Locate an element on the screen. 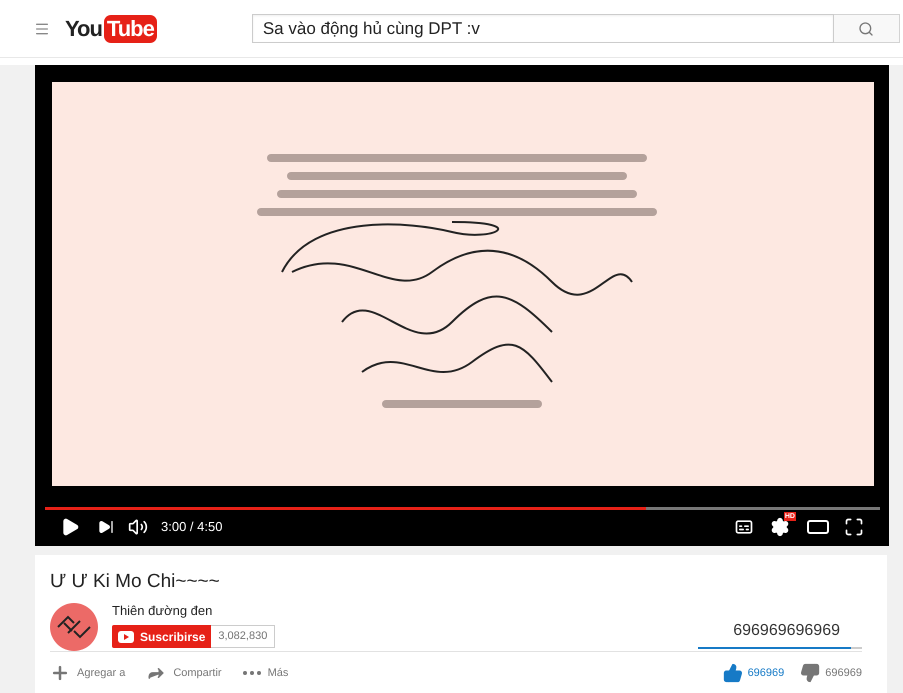  subscriber-count: 3,082,830 is located at coordinates (243, 636).